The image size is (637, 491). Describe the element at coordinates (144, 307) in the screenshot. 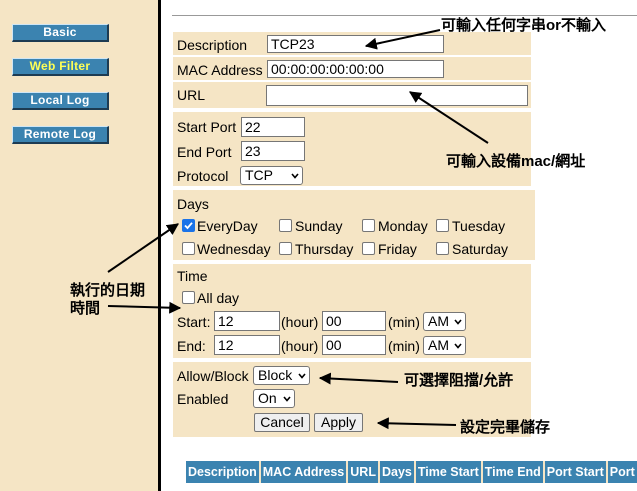

I see `arrow-time` at that location.